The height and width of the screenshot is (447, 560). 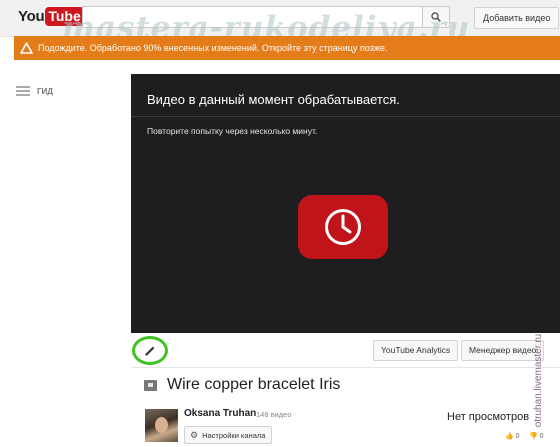 I want to click on dislike-button: 👎 0, so click(x=536, y=436).